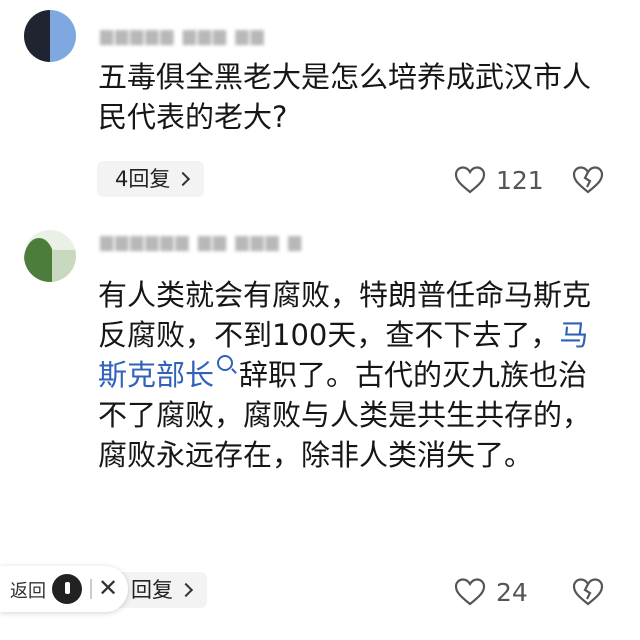 This screenshot has height=640, width=640. What do you see at coordinates (345, 97) in the screenshot?
I see `comment-text: 五毒俱全黑老大是怎么培养成武汉市人民代表的老大?` at bounding box center [345, 97].